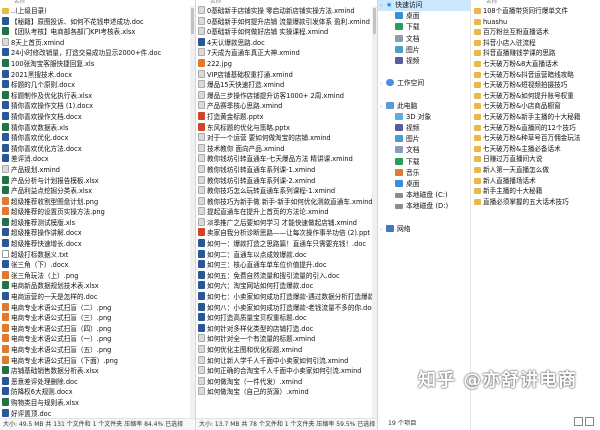  I want to click on file-row: 电商专业术语公式扫盲（二）.png, so click(97, 308).